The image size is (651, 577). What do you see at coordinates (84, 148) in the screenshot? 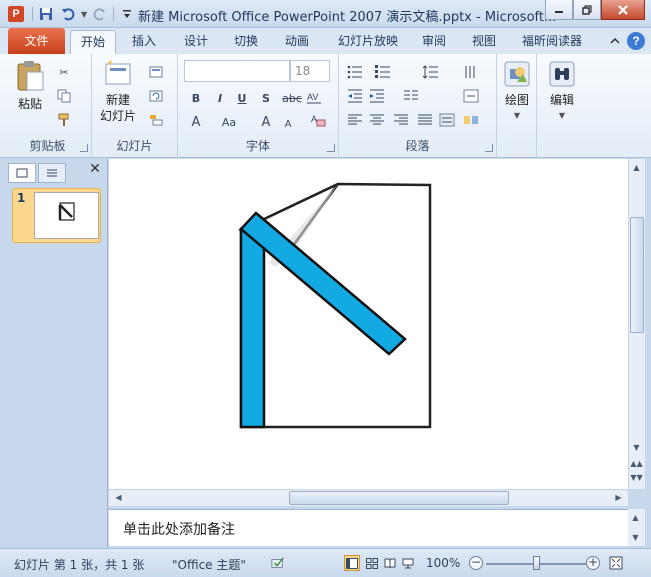
I see `clipboard-launcher-icon` at bounding box center [84, 148].